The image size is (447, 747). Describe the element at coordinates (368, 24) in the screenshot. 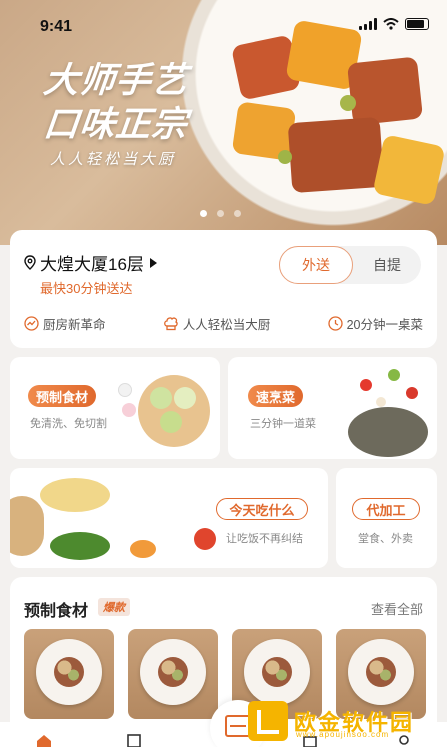

I see `signal-icon` at that location.